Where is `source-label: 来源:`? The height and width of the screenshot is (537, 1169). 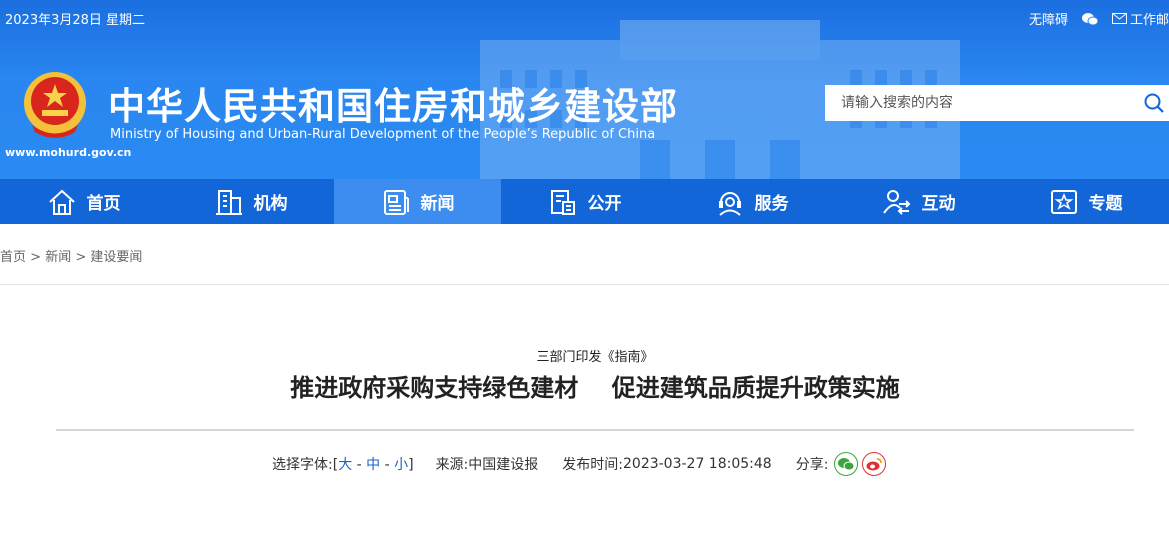
source-label: 来源: is located at coordinates (452, 465).